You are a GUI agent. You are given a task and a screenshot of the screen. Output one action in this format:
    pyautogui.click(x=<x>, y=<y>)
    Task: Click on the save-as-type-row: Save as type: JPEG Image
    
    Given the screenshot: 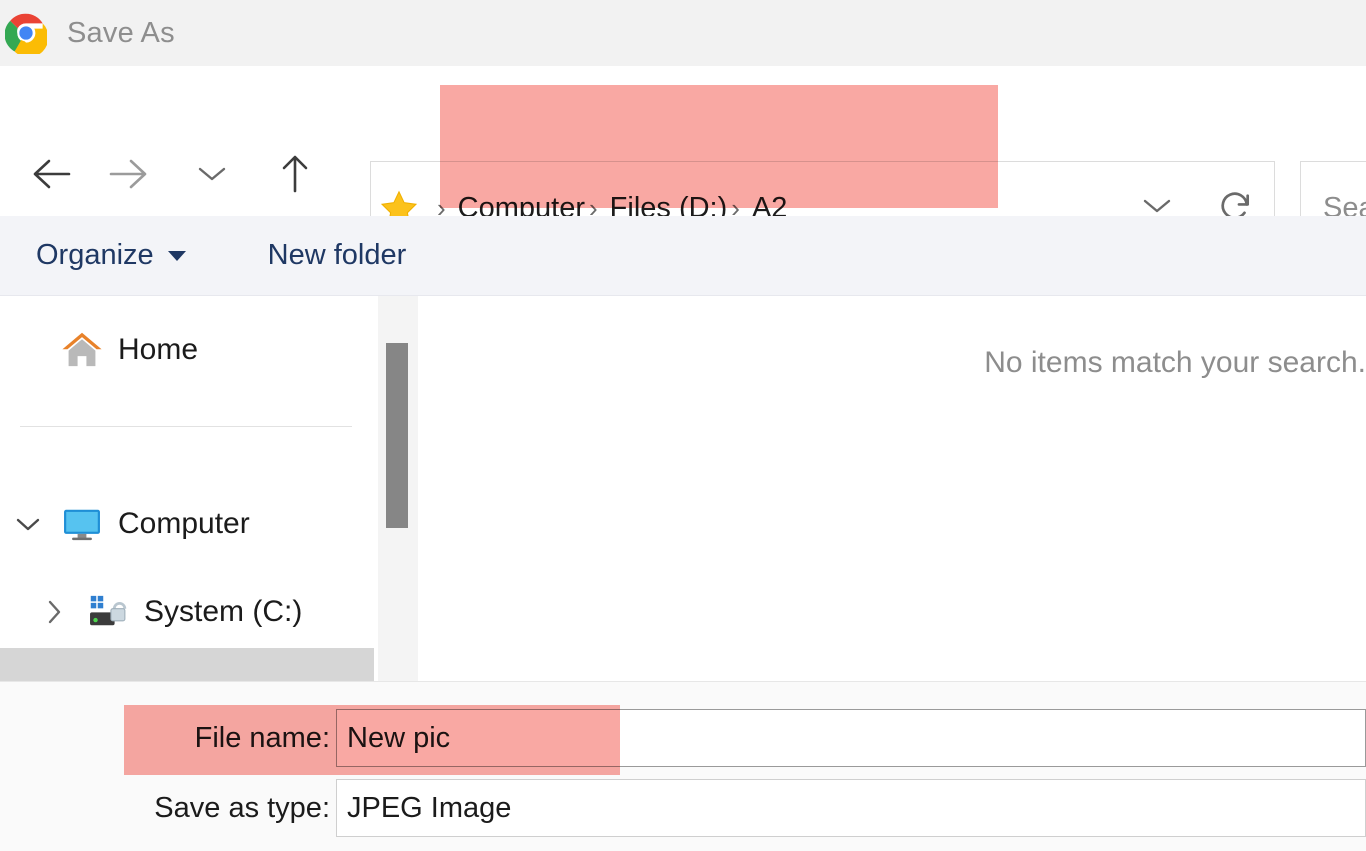 What is the action you would take?
    pyautogui.click(x=683, y=808)
    